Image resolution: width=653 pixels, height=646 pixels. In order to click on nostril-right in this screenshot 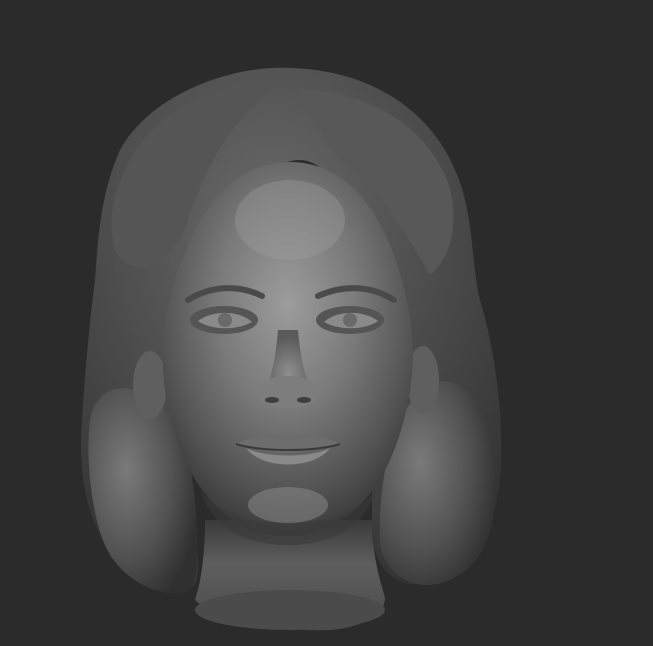, I will do `click(304, 400)`.